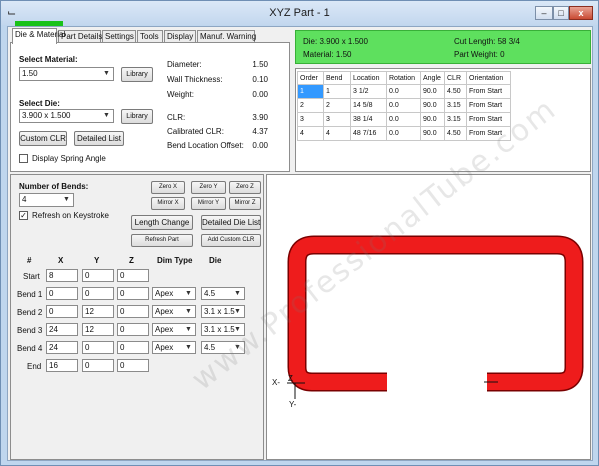 This screenshot has height=466, width=599. What do you see at coordinates (174, 329) in the screenshot?
I see `bend-3-dim-type-select: Apex ▼` at bounding box center [174, 329].